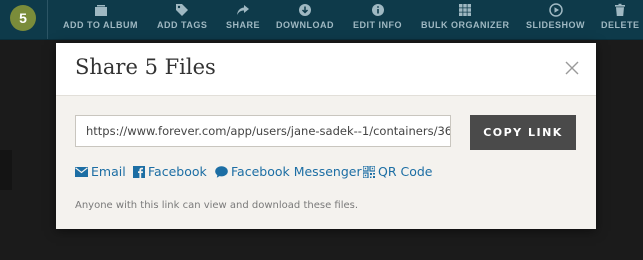 This screenshot has height=260, width=643. I want to click on share-button: SHARE, so click(243, 16).